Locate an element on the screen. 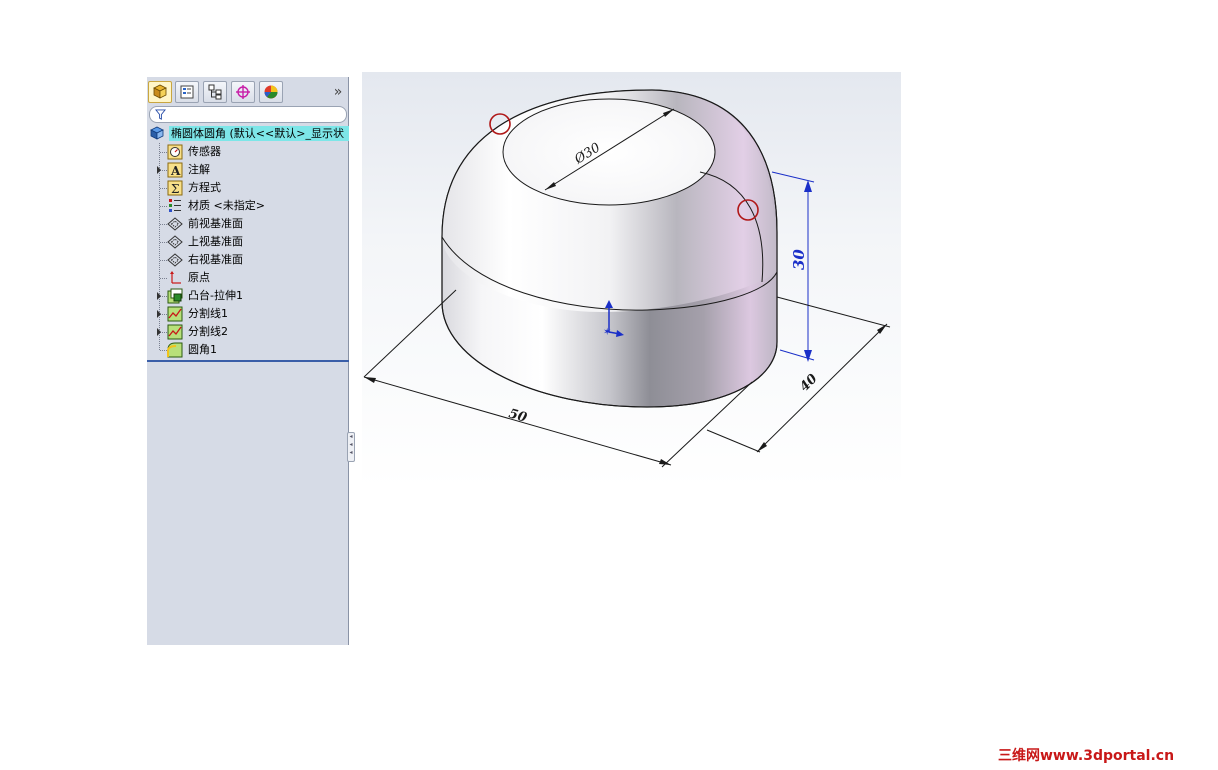  tree-item-label: 分割线2 is located at coordinates (208, 331).